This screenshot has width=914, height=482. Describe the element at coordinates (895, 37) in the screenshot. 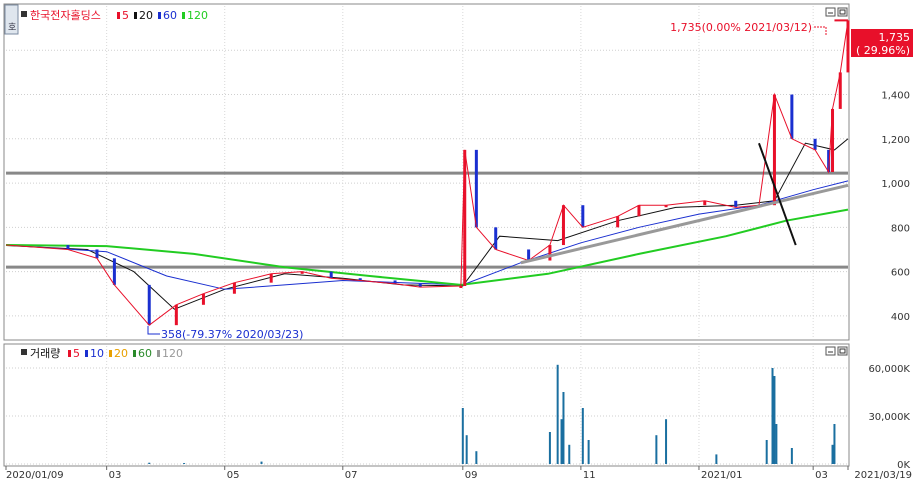

I see `last-price-value: 1,735` at that location.